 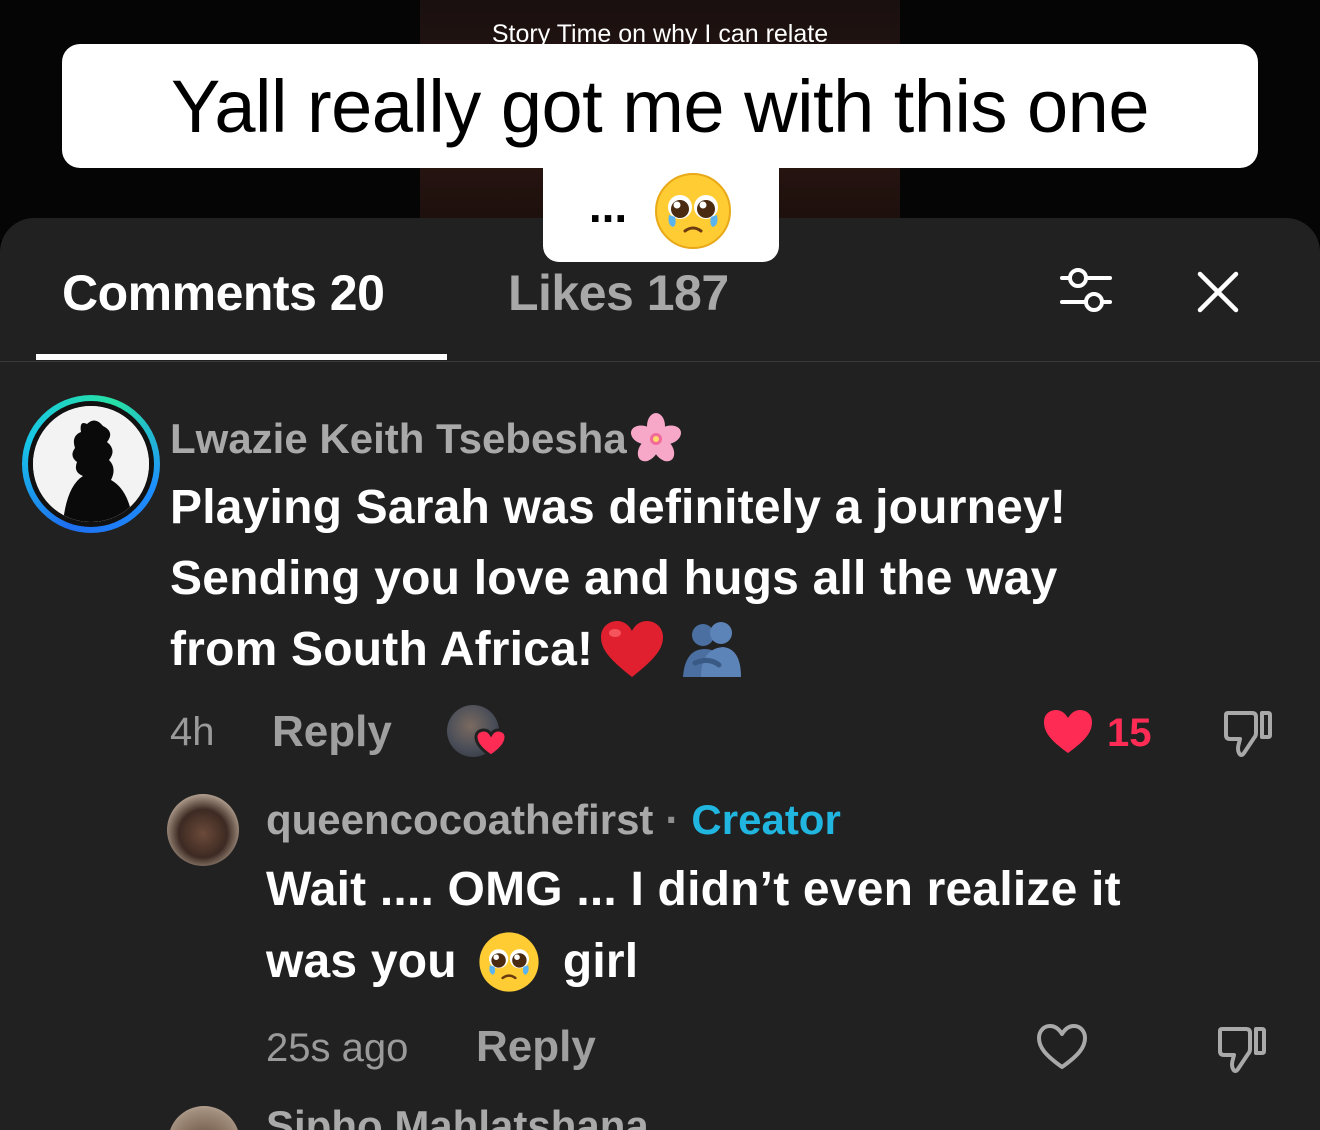 What do you see at coordinates (398, 438) in the screenshot?
I see `username-text: Lwazie Keith Tsebesha` at bounding box center [398, 438].